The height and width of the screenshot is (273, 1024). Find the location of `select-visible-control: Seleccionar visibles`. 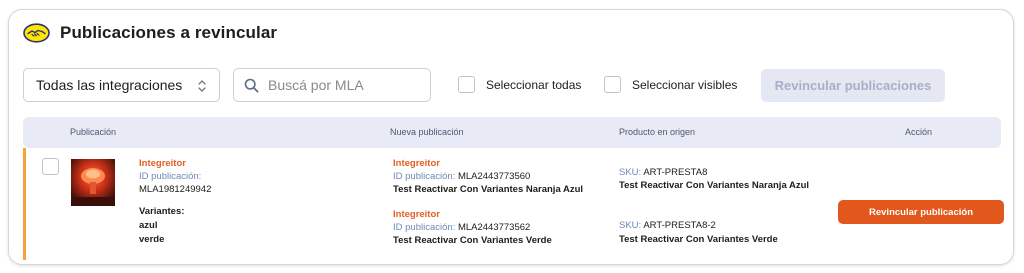

select-visible-control: Seleccionar visibles is located at coordinates (670, 84).